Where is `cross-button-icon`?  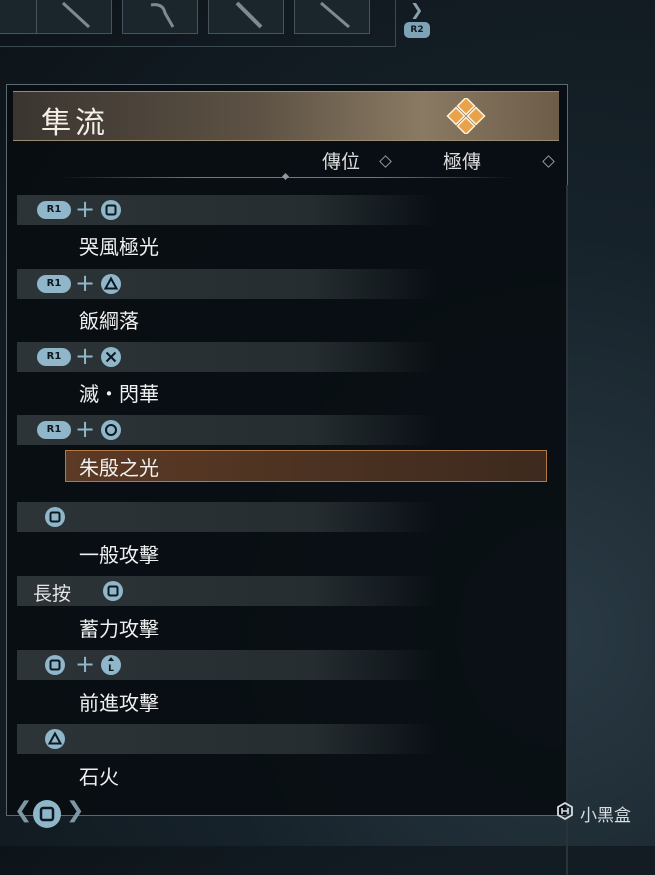 cross-button-icon is located at coordinates (111, 357).